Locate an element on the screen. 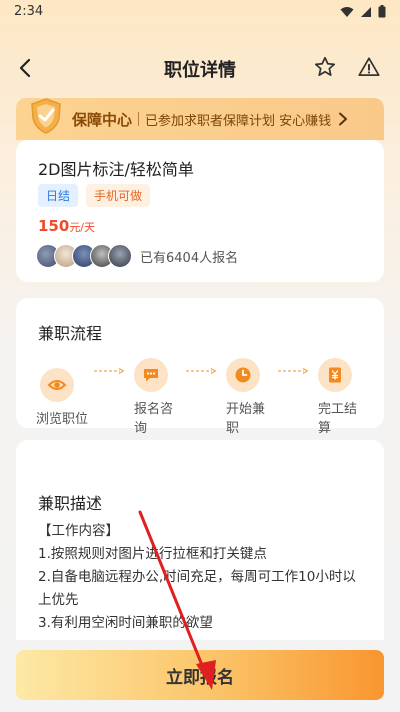 The height and width of the screenshot is (712, 400). chevron-right-icon is located at coordinates (343, 119).